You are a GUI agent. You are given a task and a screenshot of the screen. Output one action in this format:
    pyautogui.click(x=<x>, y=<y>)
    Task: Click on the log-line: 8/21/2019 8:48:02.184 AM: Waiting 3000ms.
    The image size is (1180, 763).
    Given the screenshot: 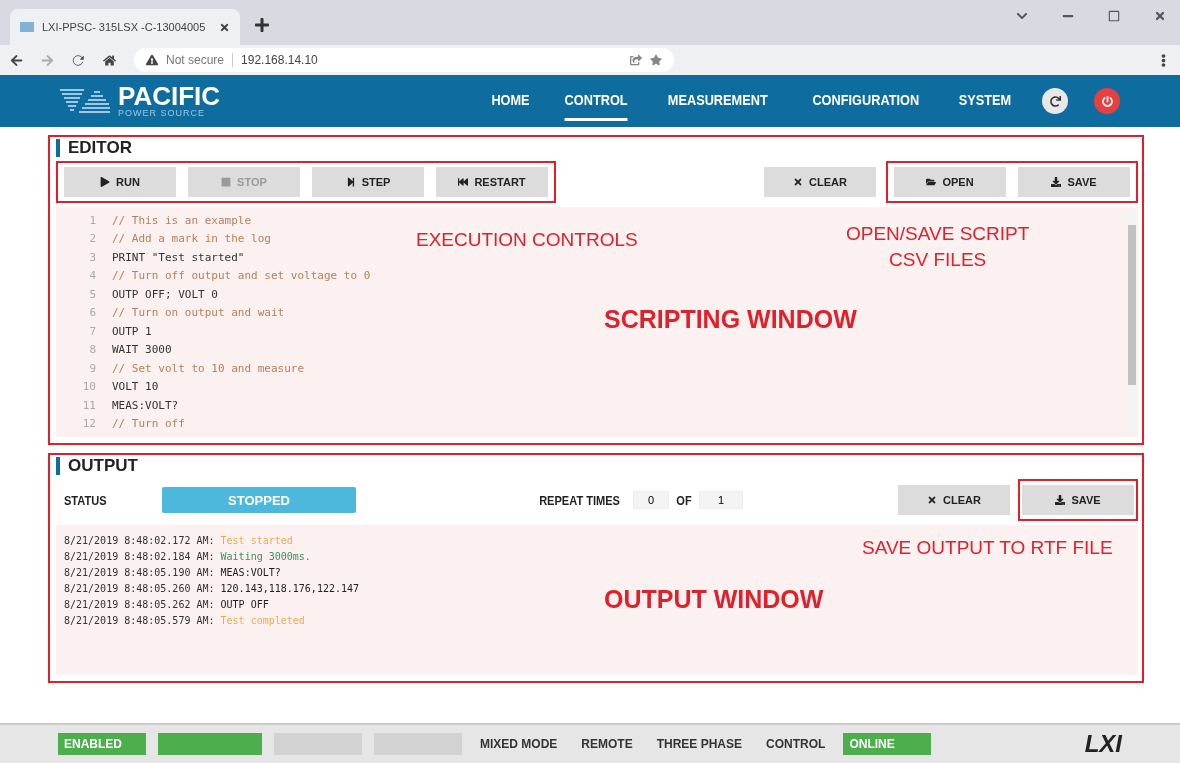 What is the action you would take?
    pyautogui.click(x=187, y=557)
    